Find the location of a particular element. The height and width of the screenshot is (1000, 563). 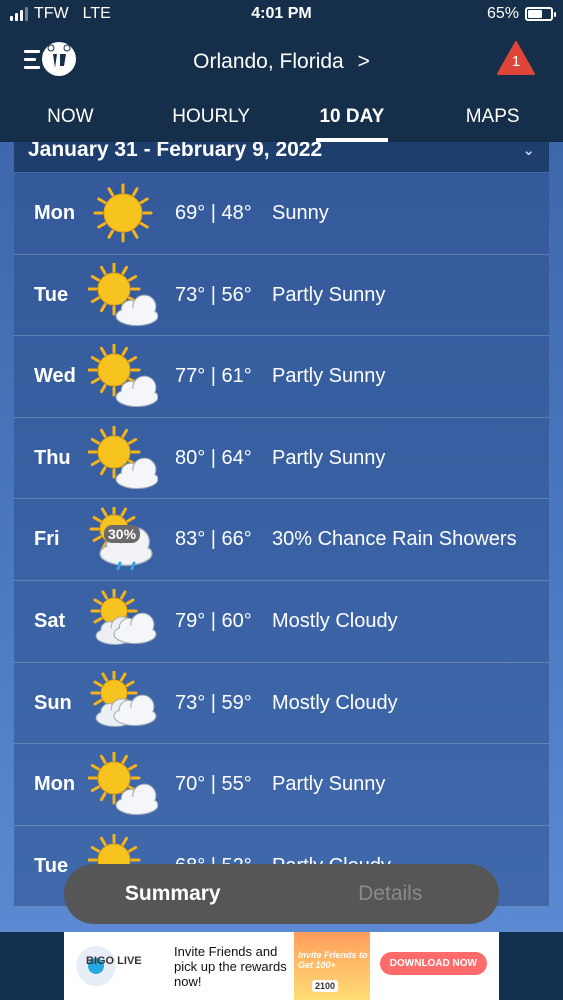

forecast-day: Thu is located at coordinates (52, 457).